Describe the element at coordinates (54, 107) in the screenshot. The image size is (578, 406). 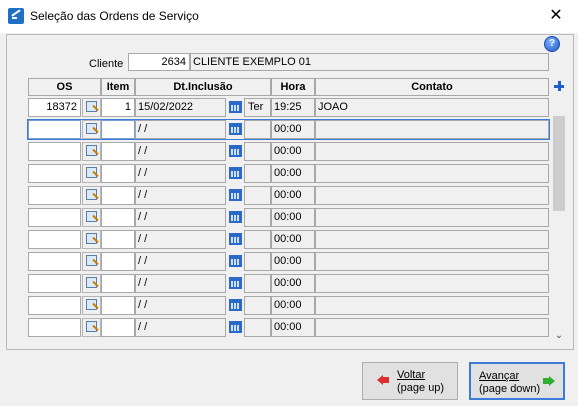
I see `os-field: 18372` at that location.